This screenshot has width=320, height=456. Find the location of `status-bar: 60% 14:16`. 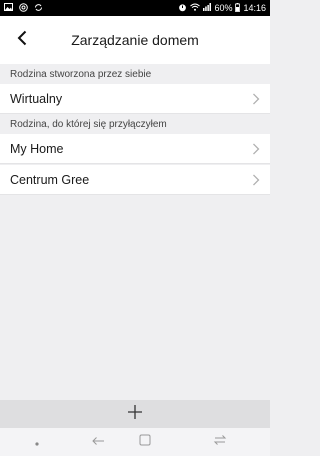

status-bar: 60% 14:16 is located at coordinates (135, 8).